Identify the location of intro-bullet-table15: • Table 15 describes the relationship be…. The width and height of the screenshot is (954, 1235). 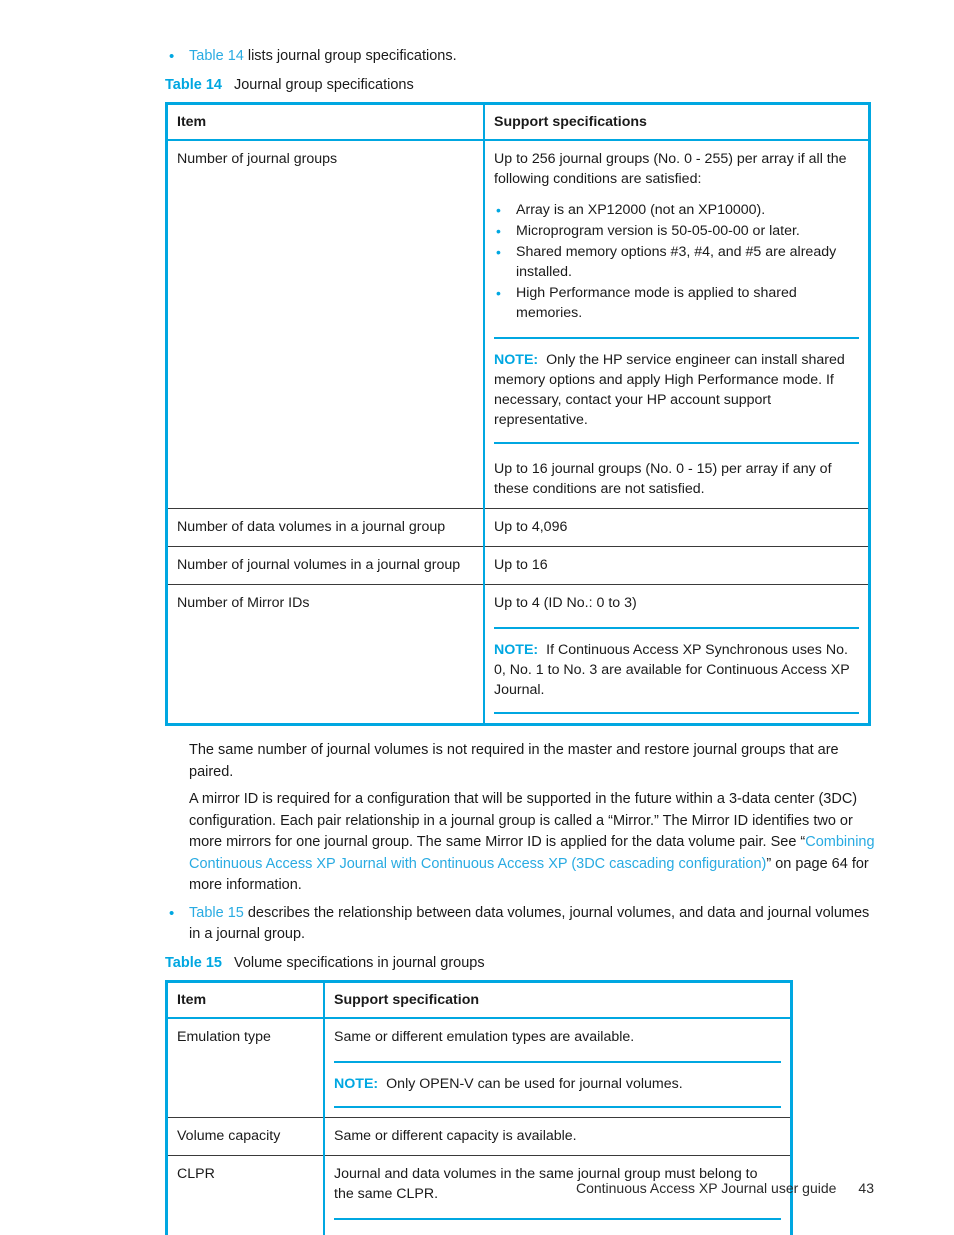
(520, 924).